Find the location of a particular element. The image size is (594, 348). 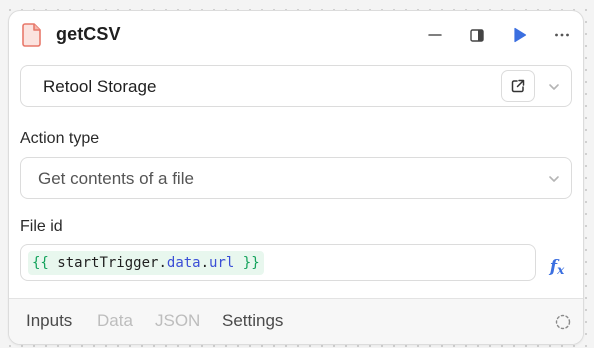

action-type-select: Get contents of a file is located at coordinates (296, 178).